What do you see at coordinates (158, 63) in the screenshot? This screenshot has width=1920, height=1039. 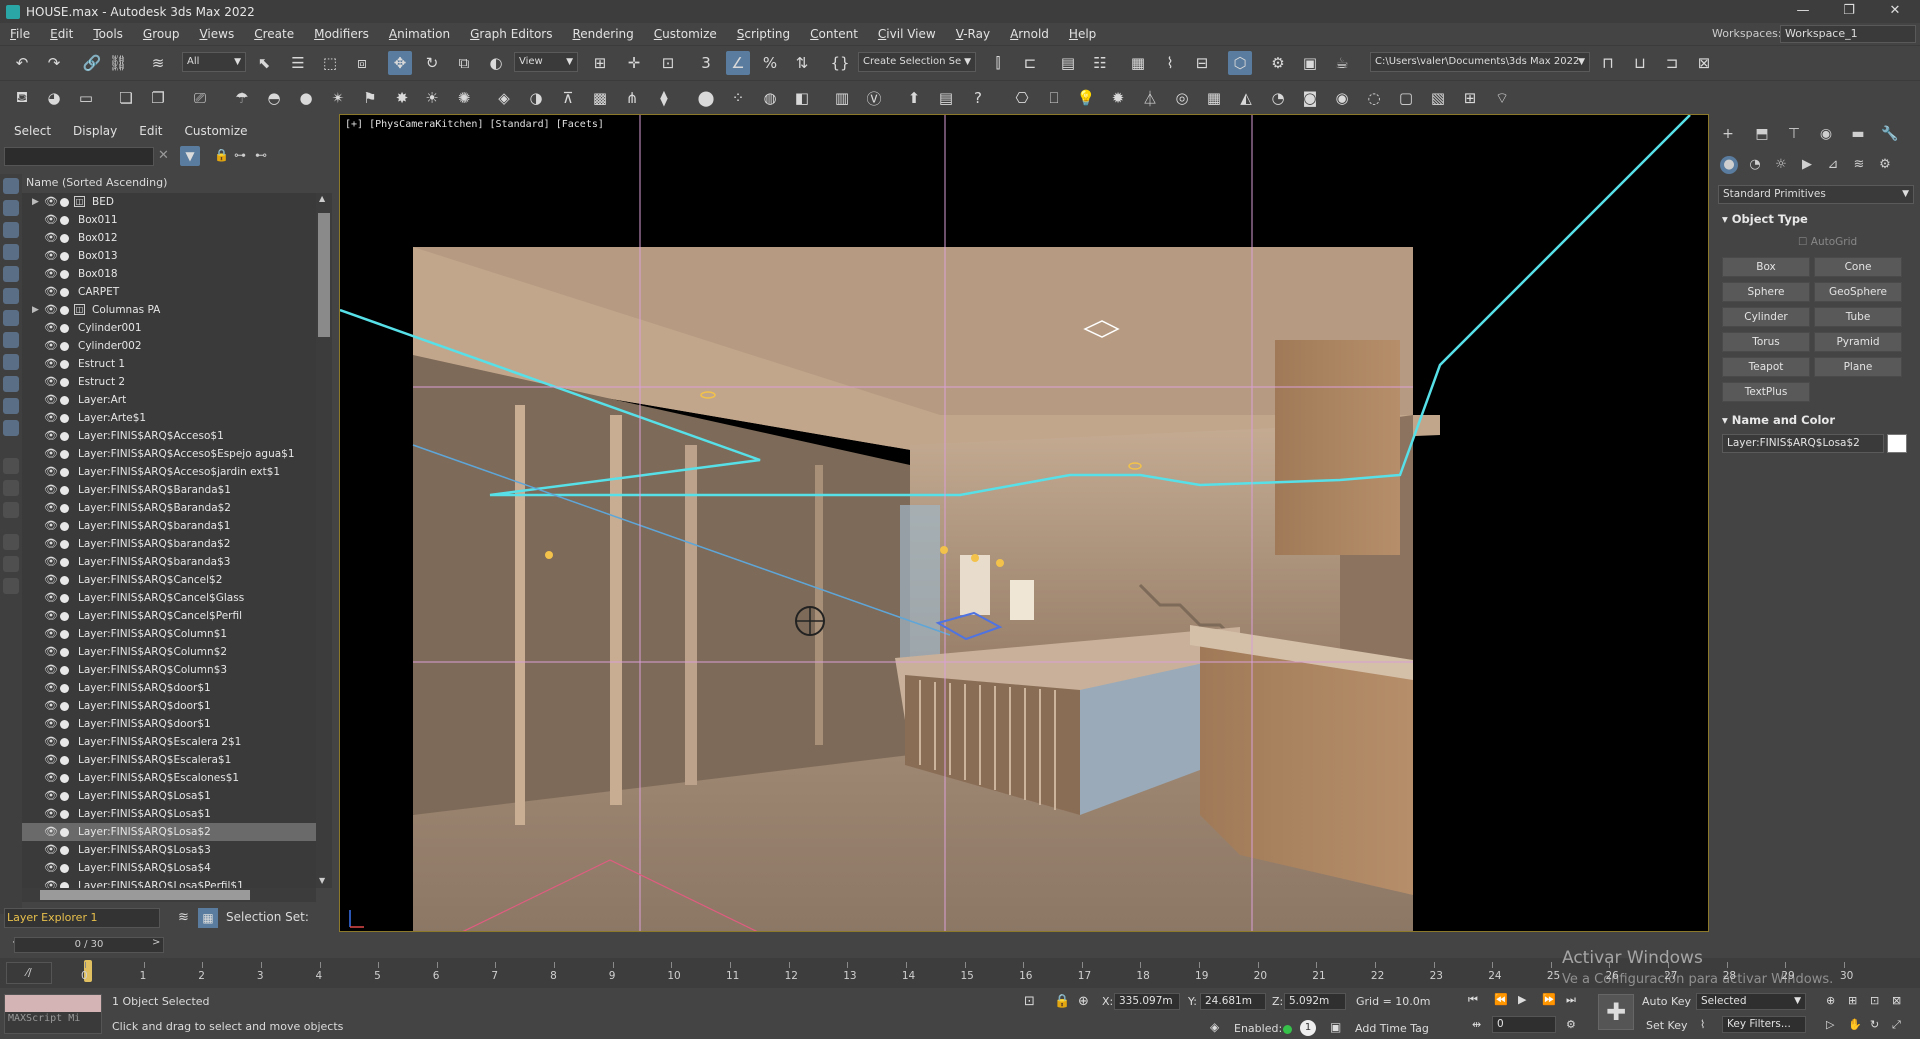 I see `bind-space-warp-icon: ≋` at bounding box center [158, 63].